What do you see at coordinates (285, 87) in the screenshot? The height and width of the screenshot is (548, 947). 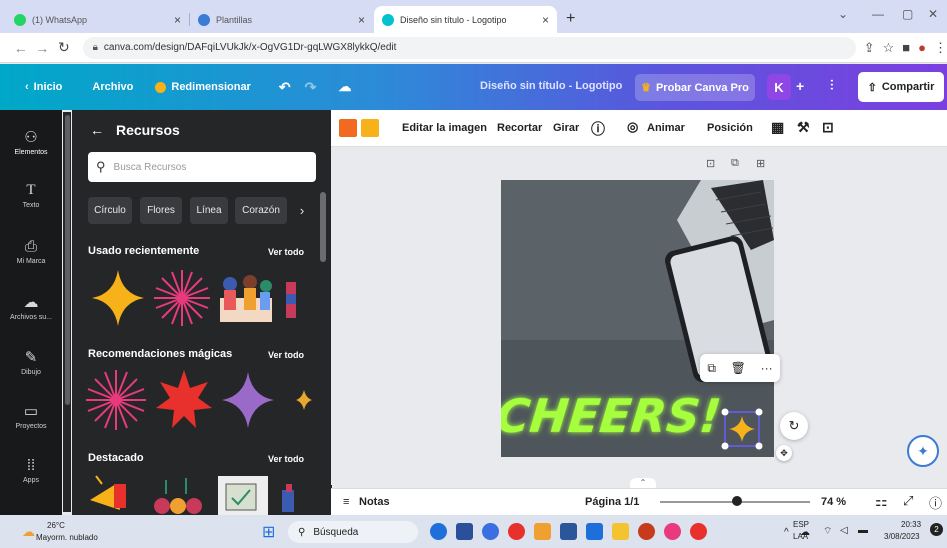 I see `undo-icon: ↶` at bounding box center [285, 87].